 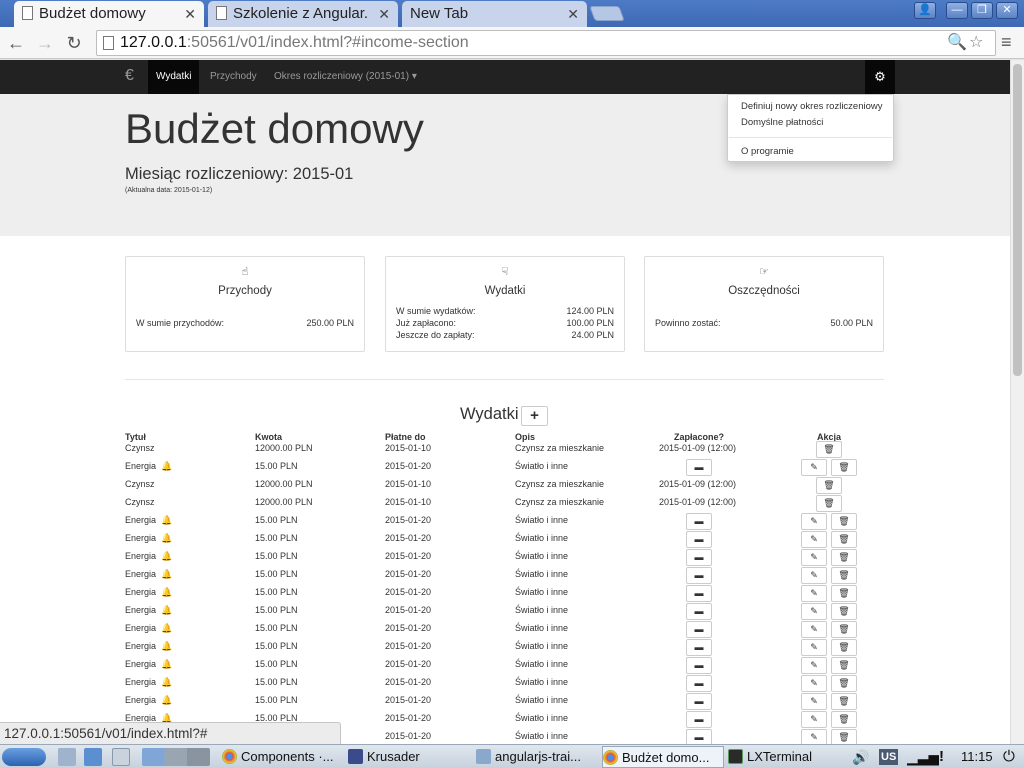 I want to click on dropdown-divider, so click(x=810, y=137).